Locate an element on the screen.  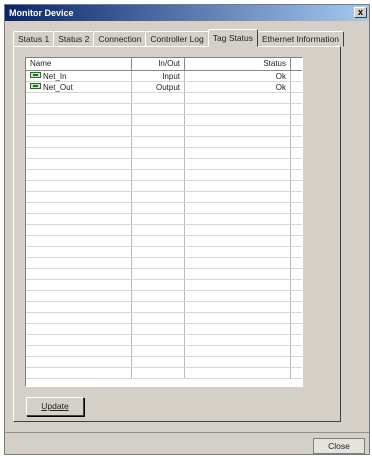
update-button-label: Update is located at coordinates (55, 406).